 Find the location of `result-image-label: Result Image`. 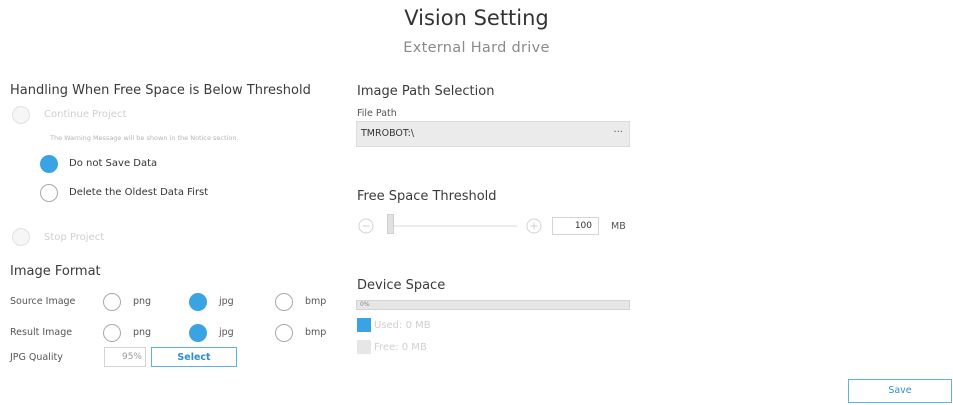

result-image-label: Result Image is located at coordinates (41, 332).